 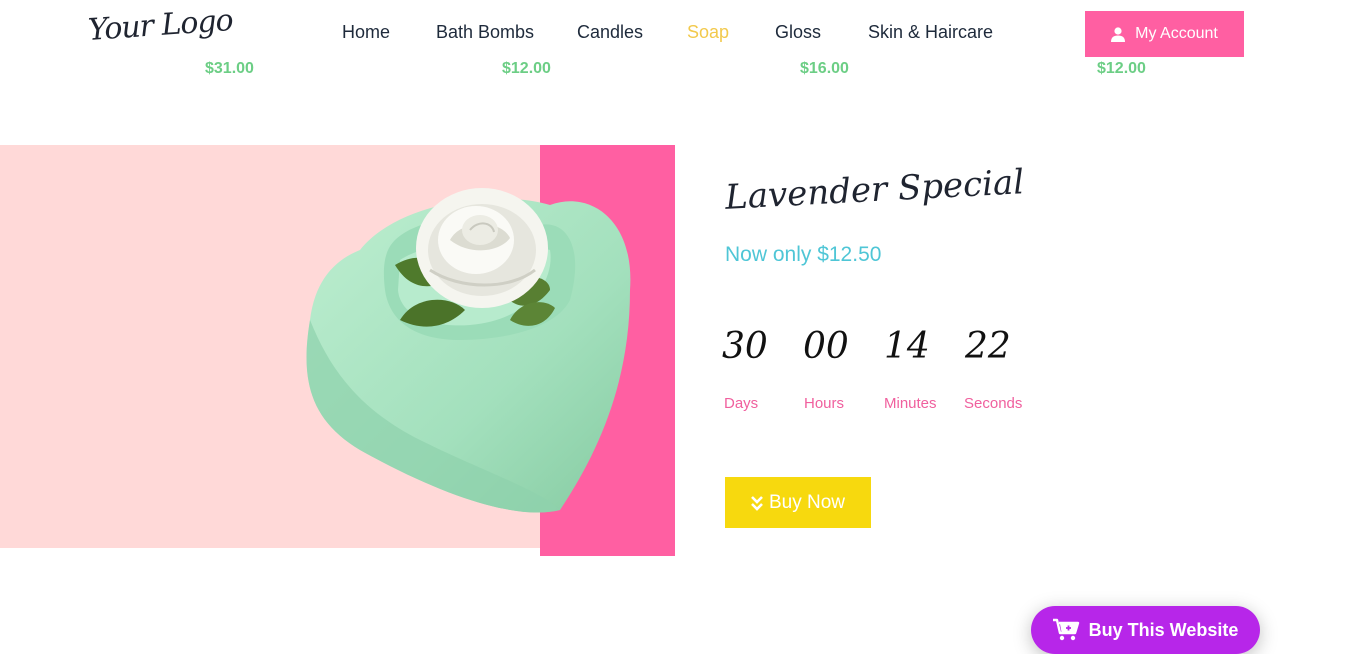 I want to click on user-icon, so click(x=1118, y=34).